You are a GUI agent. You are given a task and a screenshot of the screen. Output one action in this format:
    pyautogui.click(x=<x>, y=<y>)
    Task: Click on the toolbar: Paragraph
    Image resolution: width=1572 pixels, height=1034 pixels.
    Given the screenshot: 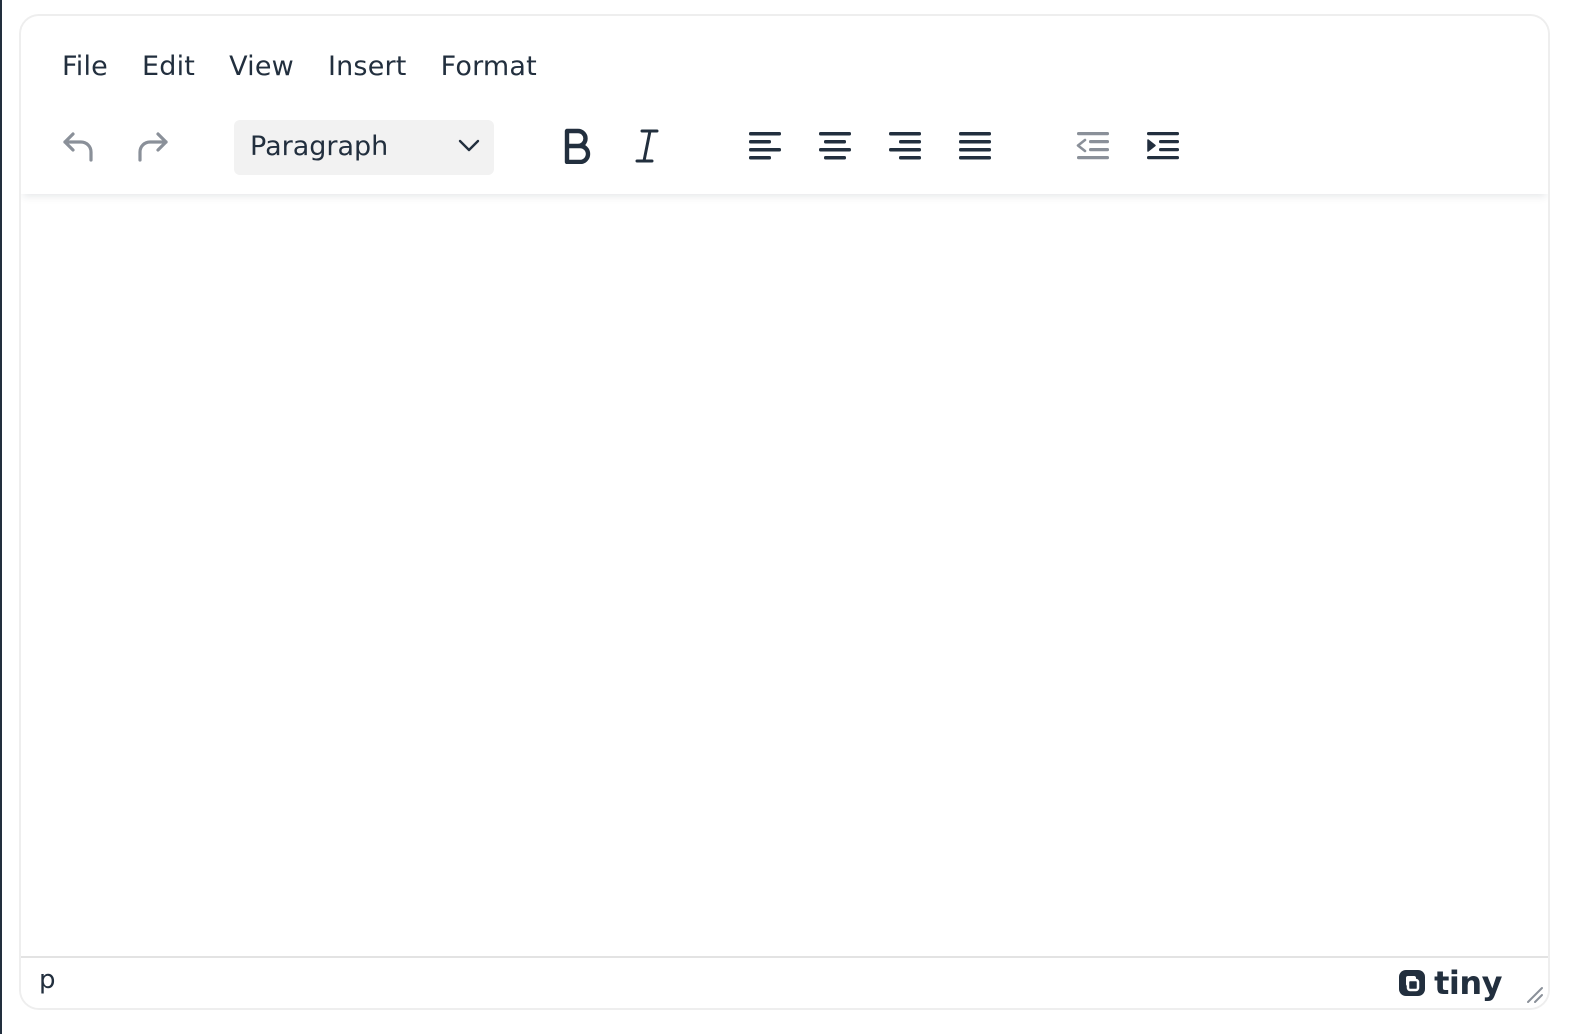 What is the action you would take?
    pyautogui.click(x=784, y=146)
    